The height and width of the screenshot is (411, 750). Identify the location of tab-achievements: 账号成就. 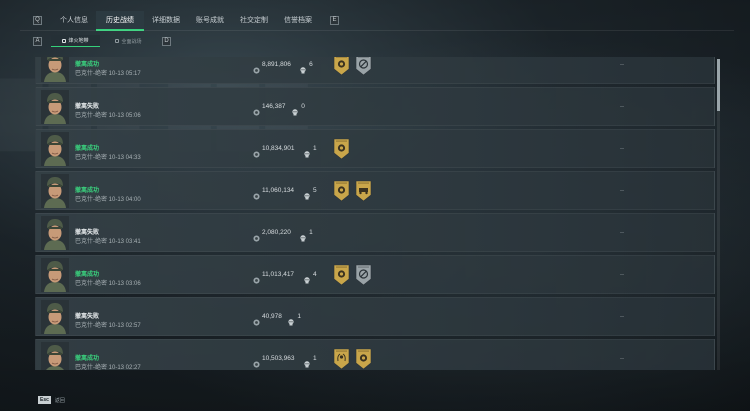
(210, 20).